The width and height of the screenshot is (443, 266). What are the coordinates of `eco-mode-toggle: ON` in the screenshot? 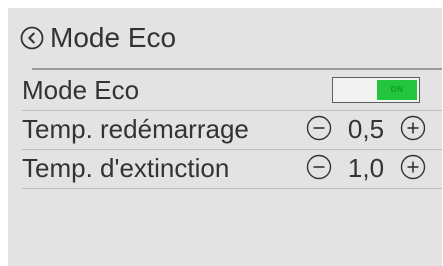 It's located at (376, 90).